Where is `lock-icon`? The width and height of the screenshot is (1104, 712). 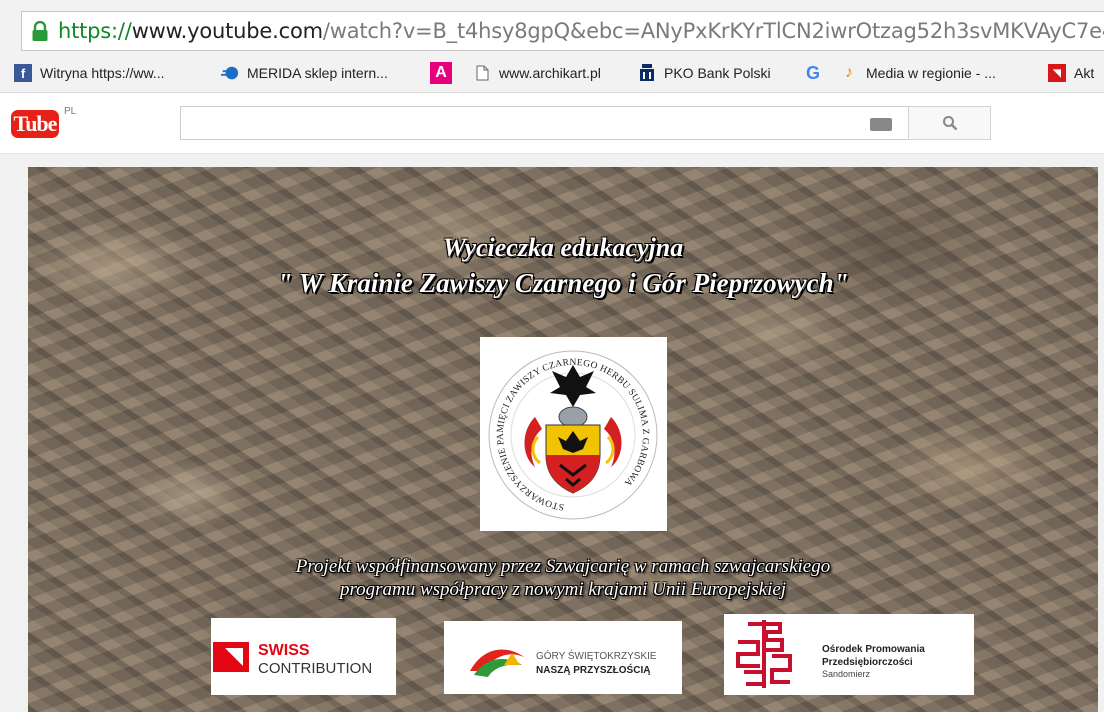 lock-icon is located at coordinates (40, 31).